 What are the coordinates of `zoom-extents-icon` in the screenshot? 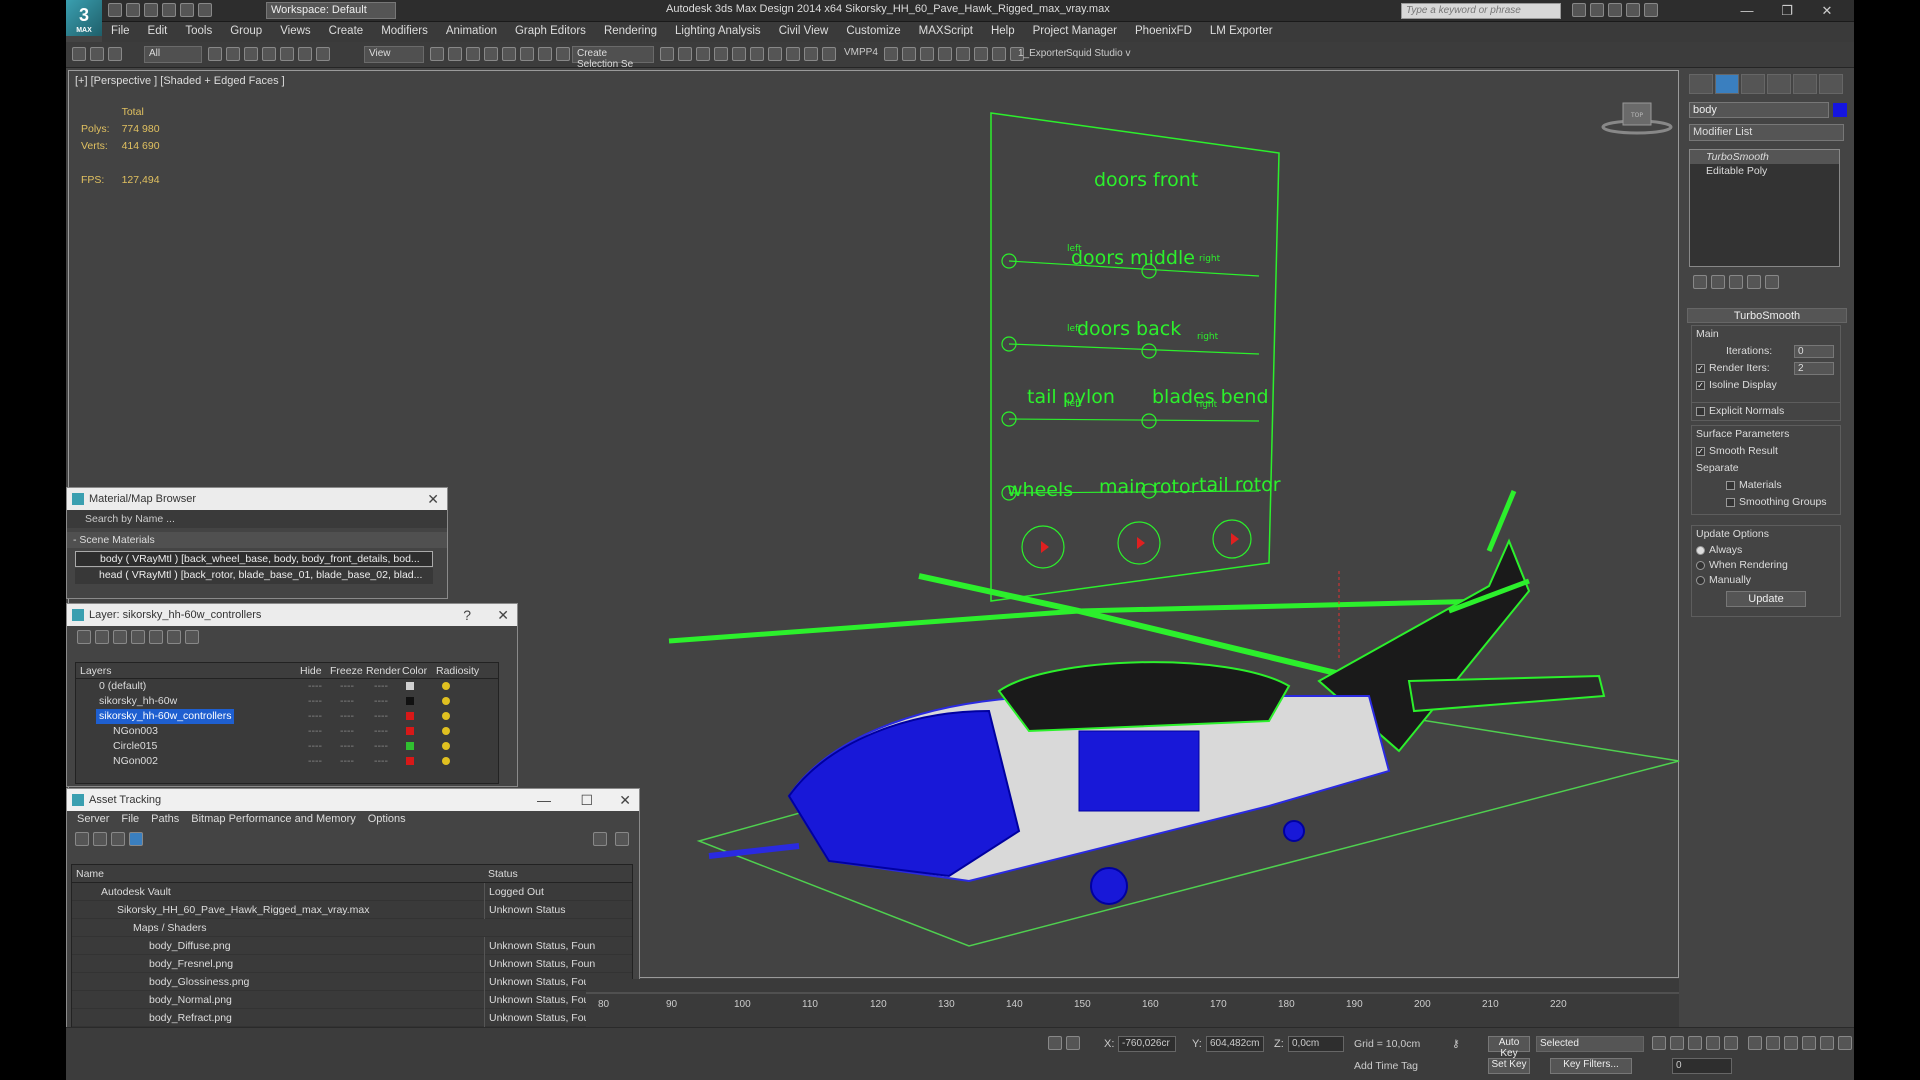 It's located at (1791, 1043).